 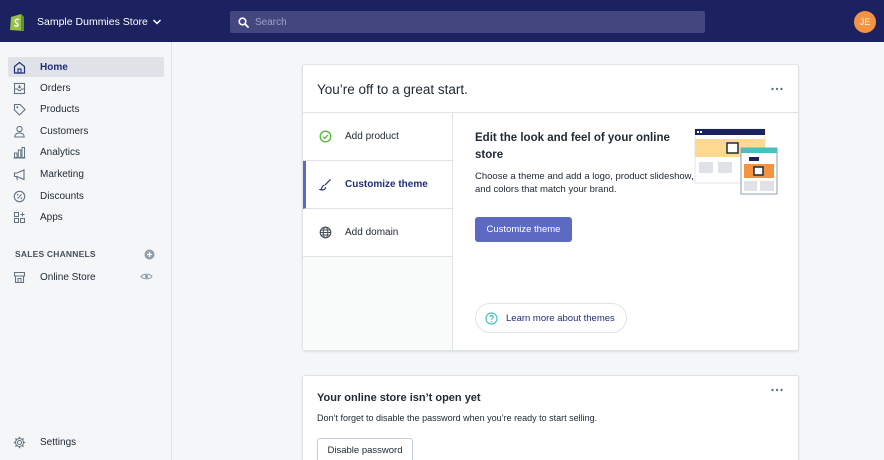 I want to click on search-input, so click(x=470, y=22).